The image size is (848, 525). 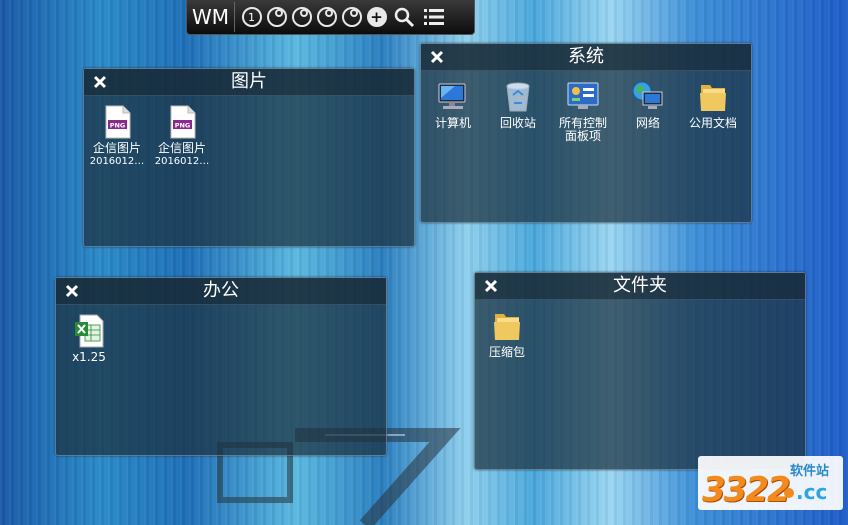 I want to click on watermark-top-text: 软件站, so click(x=810, y=471).